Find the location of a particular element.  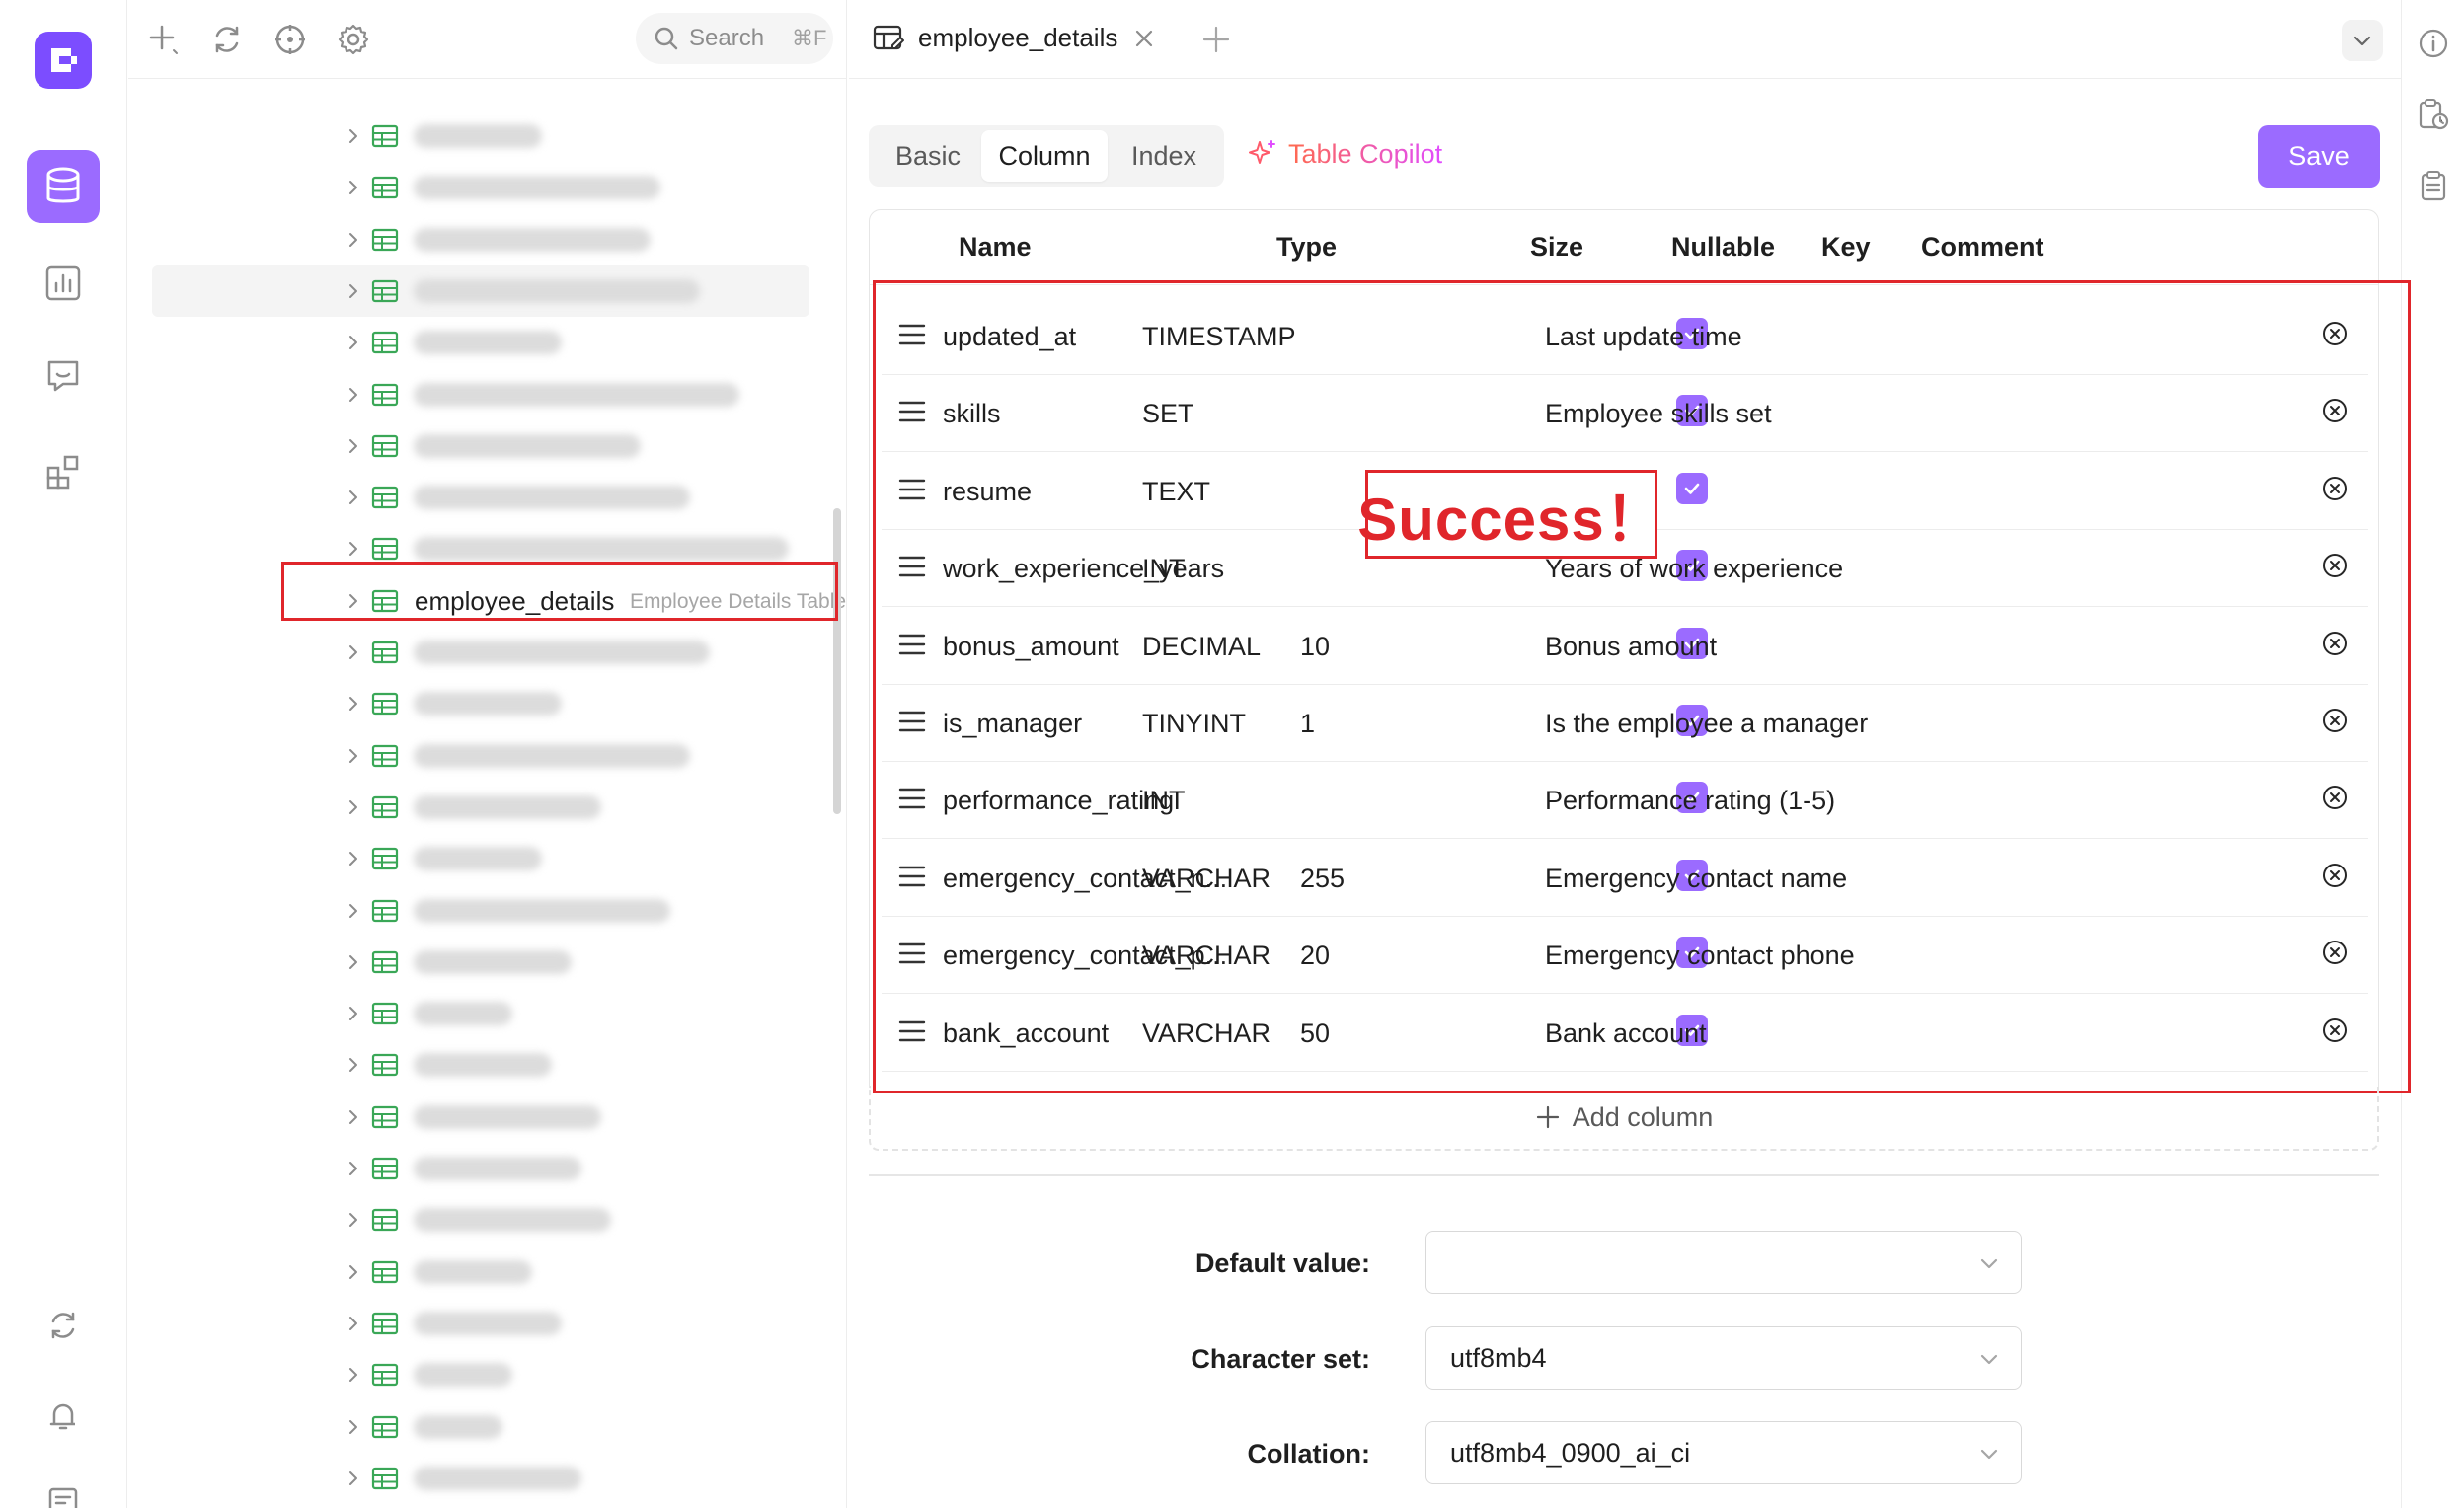

add-connection-button is located at coordinates (164, 39).